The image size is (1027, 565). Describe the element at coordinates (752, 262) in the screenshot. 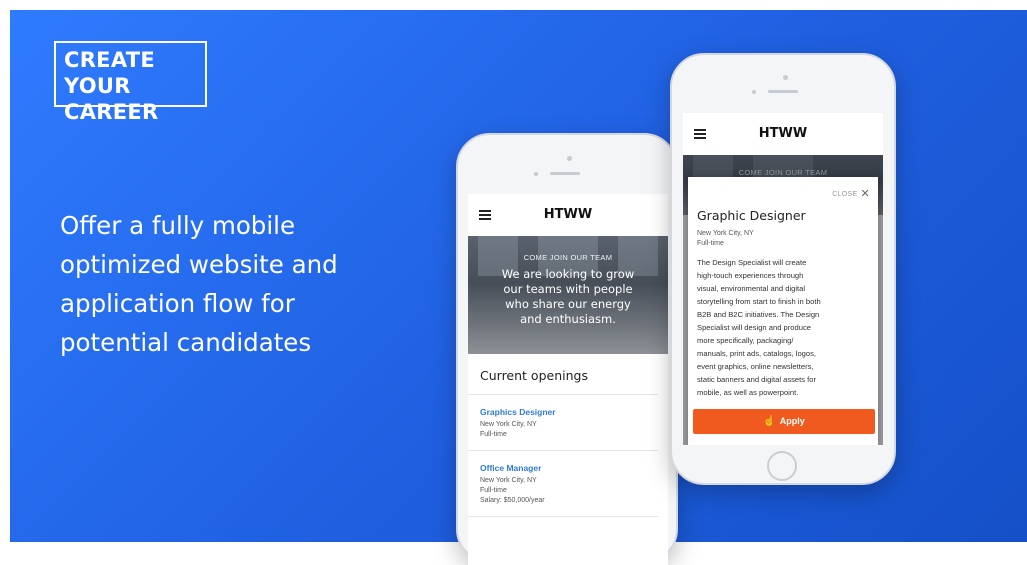

I see `description-line: The Design Specialist will create` at that location.